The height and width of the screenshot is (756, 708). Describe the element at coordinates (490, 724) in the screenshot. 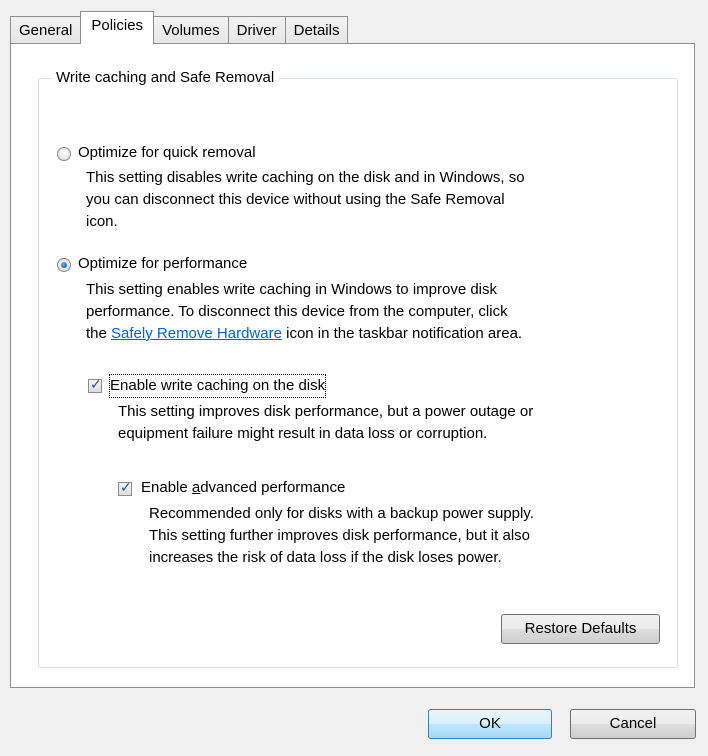

I see `ok-button: OK` at that location.